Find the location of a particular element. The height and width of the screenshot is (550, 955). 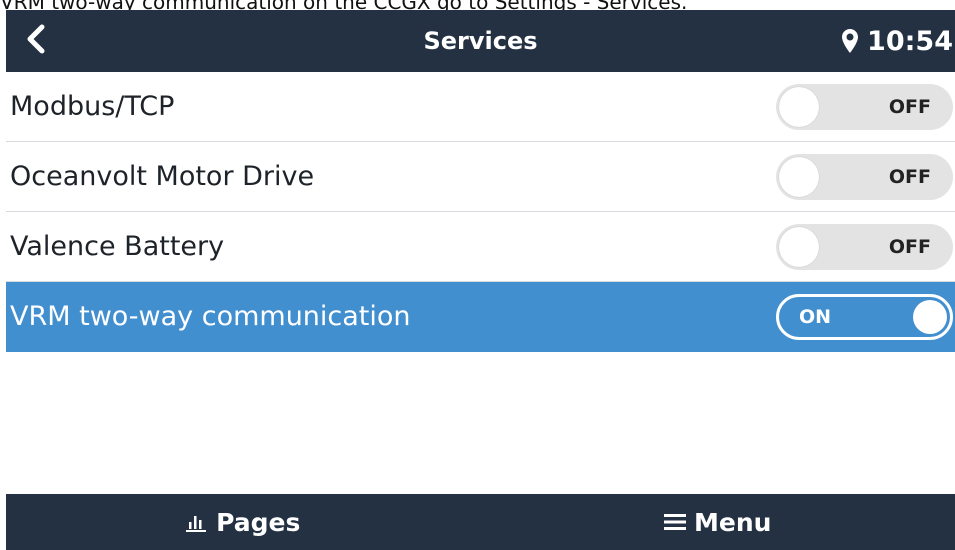

pages-button: Pages is located at coordinates (243, 522).